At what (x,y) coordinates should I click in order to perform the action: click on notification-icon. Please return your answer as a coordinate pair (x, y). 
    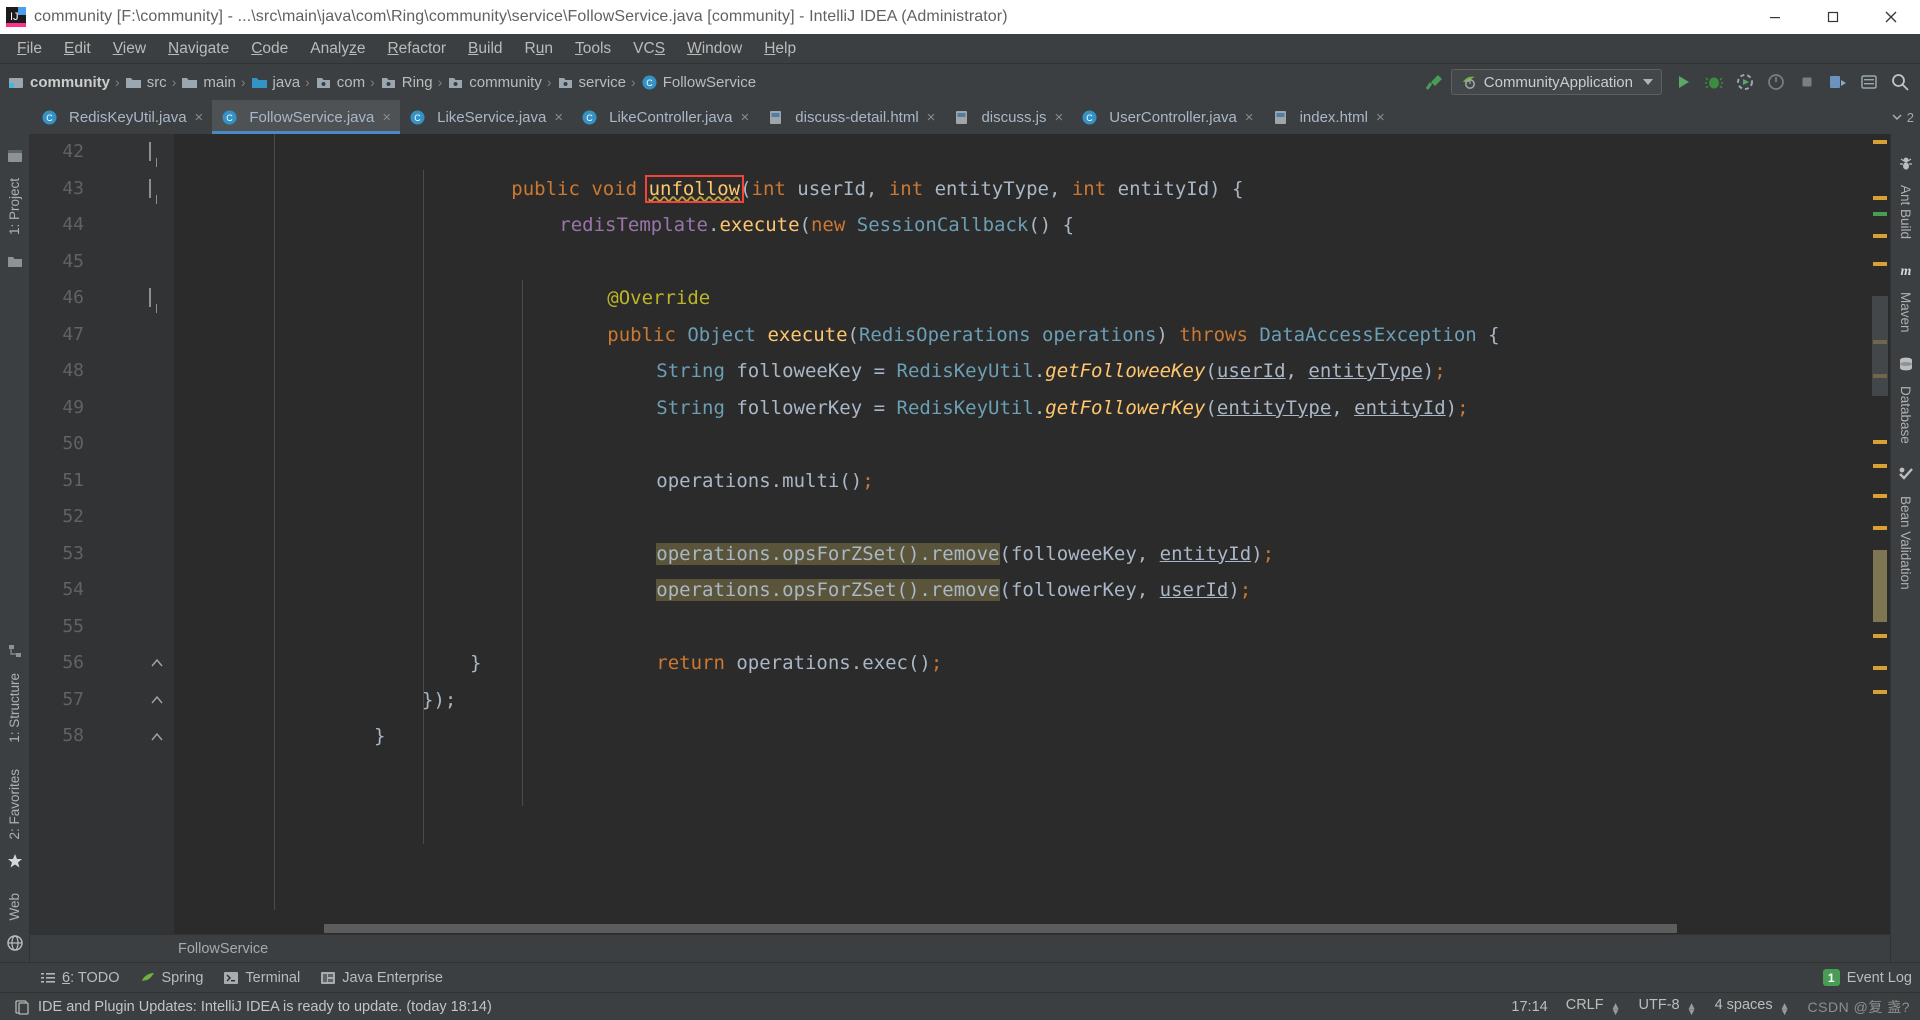
    Looking at the image, I should click on (22, 1007).